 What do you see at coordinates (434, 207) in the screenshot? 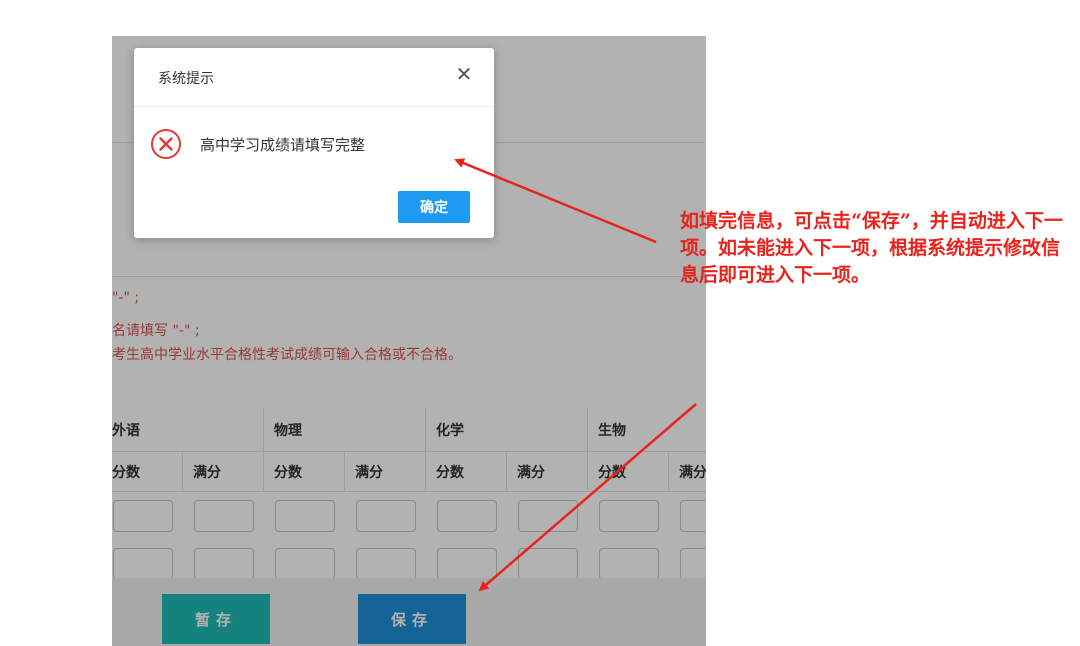
I see `confirm-button: 确定` at bounding box center [434, 207].